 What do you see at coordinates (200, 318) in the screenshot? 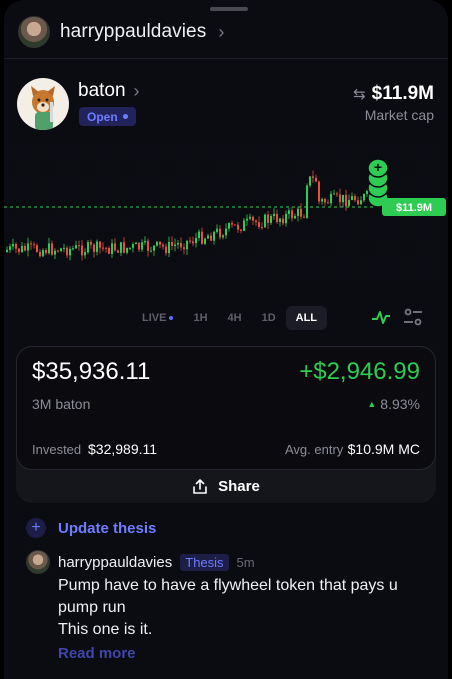
I see `range-1h: 1H` at bounding box center [200, 318].